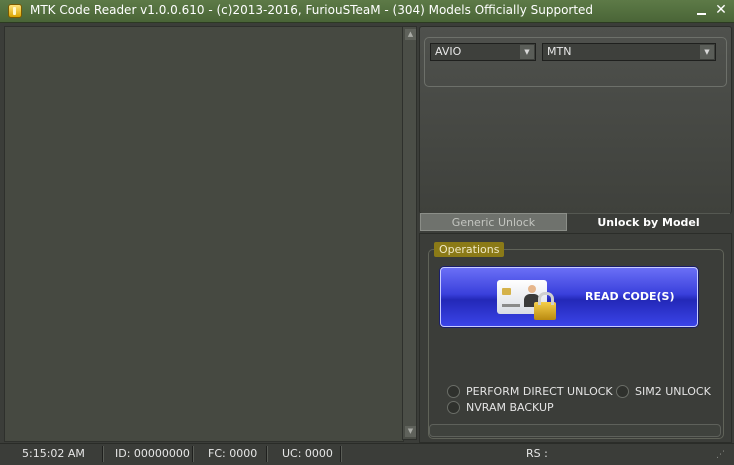  I want to click on operations-legend: Operations, so click(469, 249).